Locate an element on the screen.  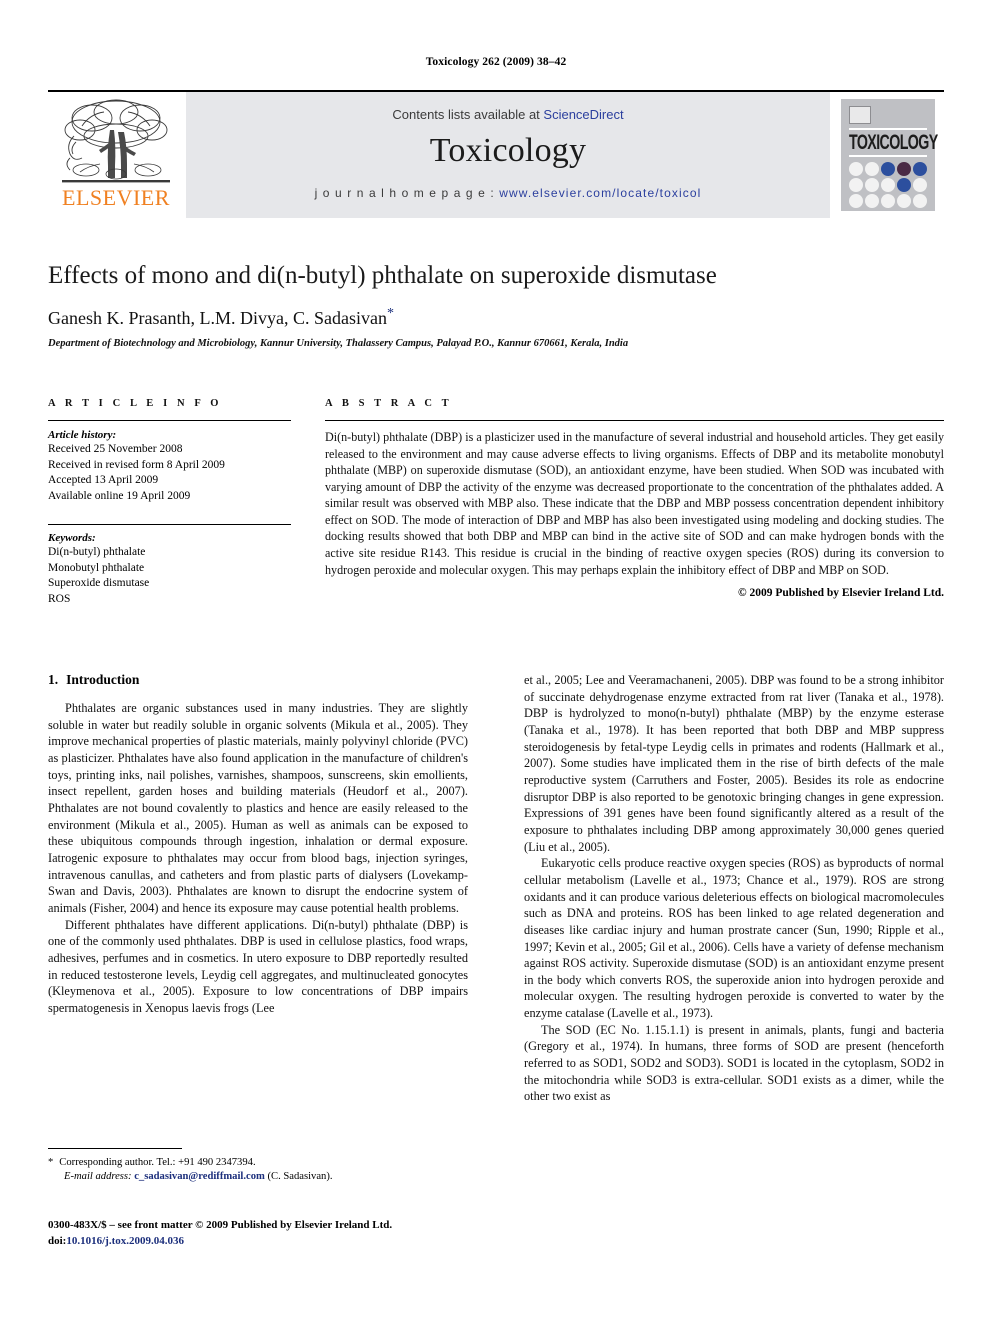
email-label: E-mail address: is located at coordinates (98, 1177).